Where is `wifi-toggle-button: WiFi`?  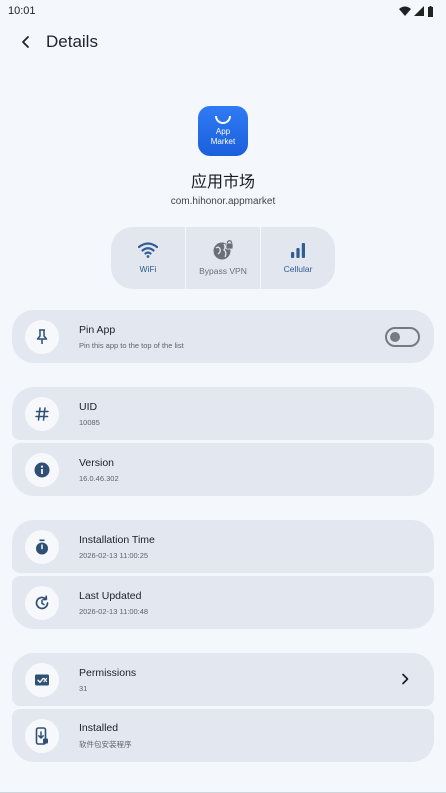 wifi-toggle-button: WiFi is located at coordinates (148, 258).